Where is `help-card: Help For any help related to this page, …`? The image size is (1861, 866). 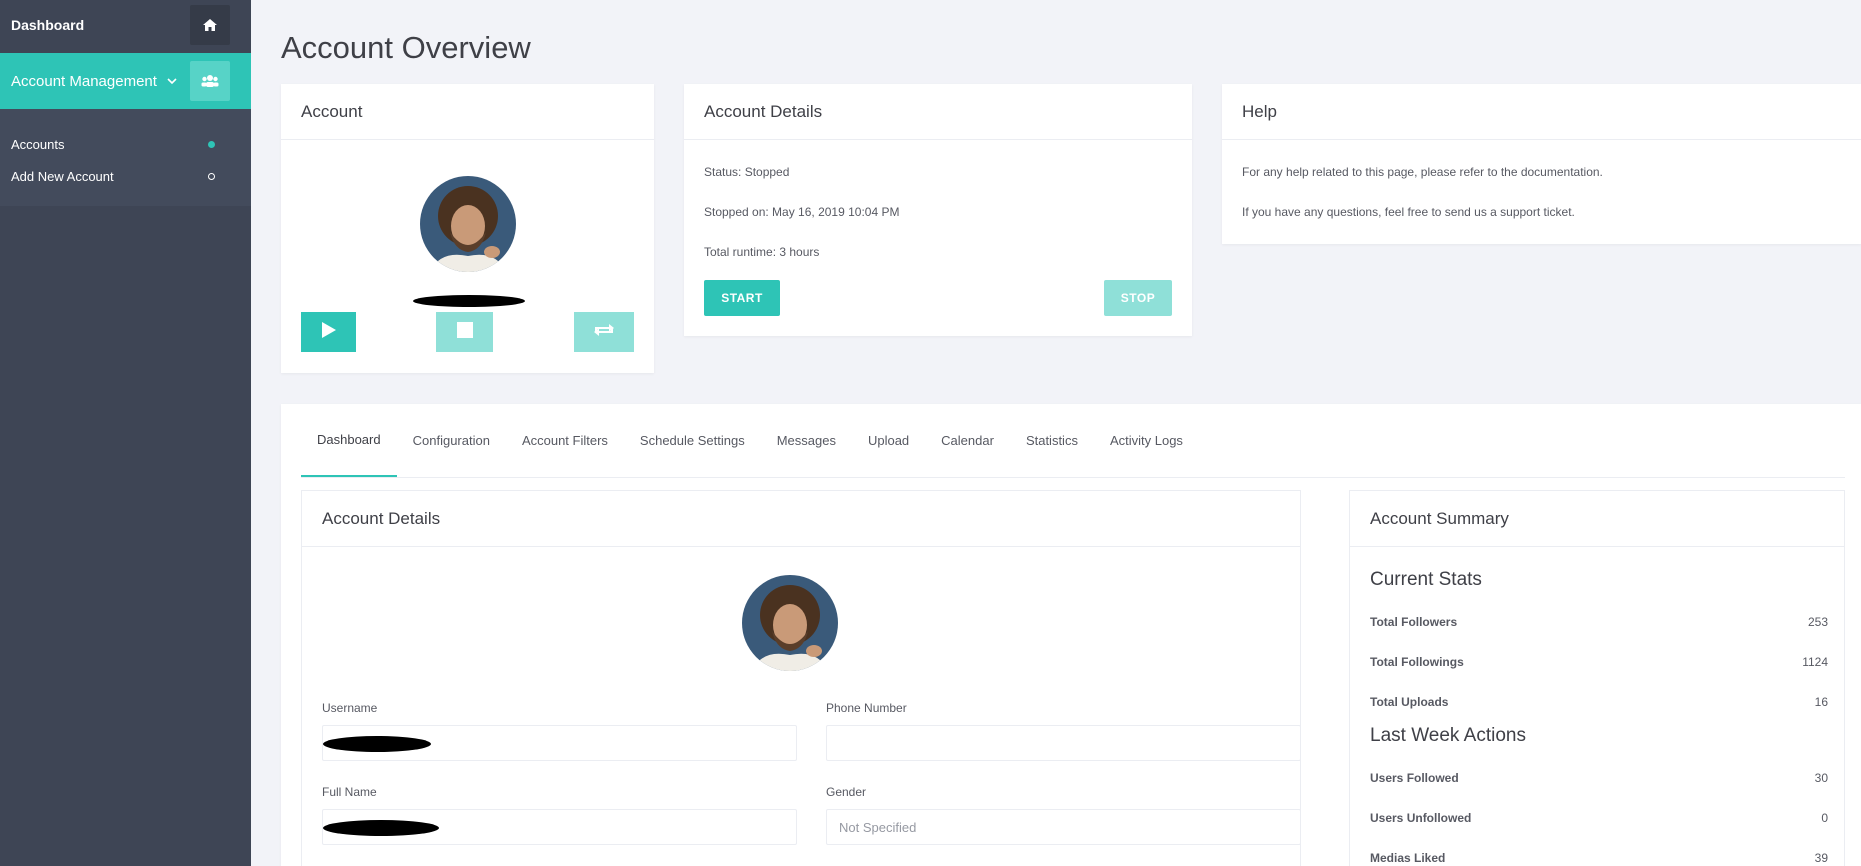
help-card: Help For any help related to this page, … is located at coordinates (1541, 164).